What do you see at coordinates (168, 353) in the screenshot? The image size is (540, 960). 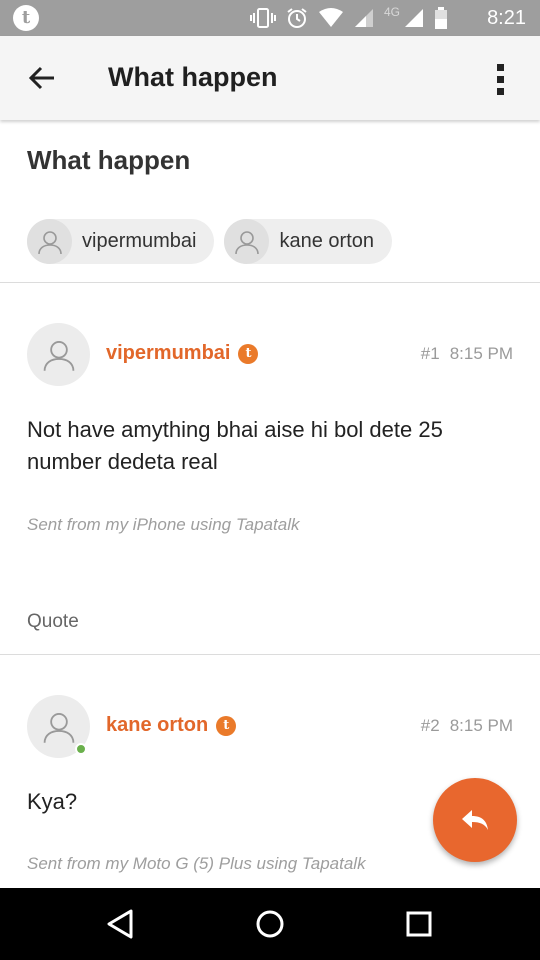 I see `author-name: vipermumbai` at bounding box center [168, 353].